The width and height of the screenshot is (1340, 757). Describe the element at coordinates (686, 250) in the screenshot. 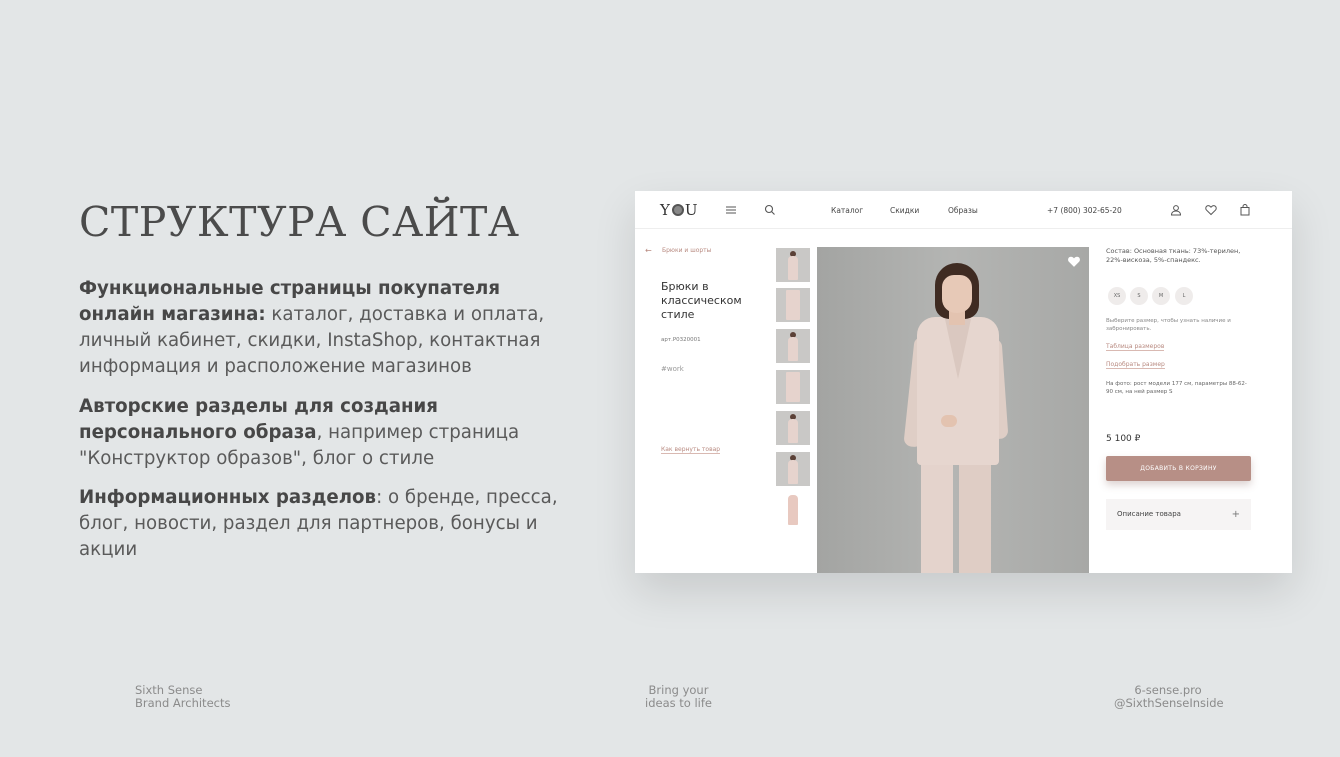

I see `breadcrumb: Брюки и шорты` at that location.